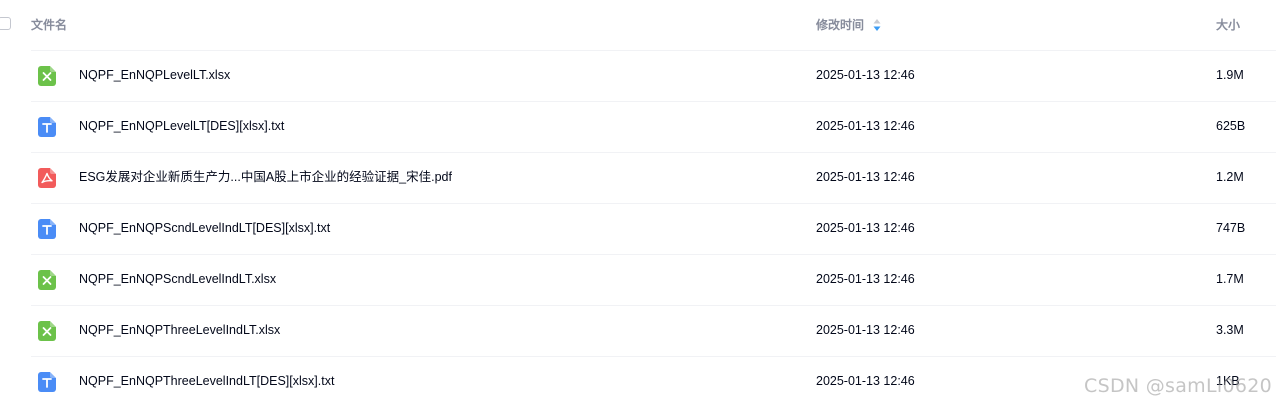 The height and width of the screenshot is (405, 1276). I want to click on file-name: NQPF_EnNQPLevelLT.xlsx, so click(154, 75).